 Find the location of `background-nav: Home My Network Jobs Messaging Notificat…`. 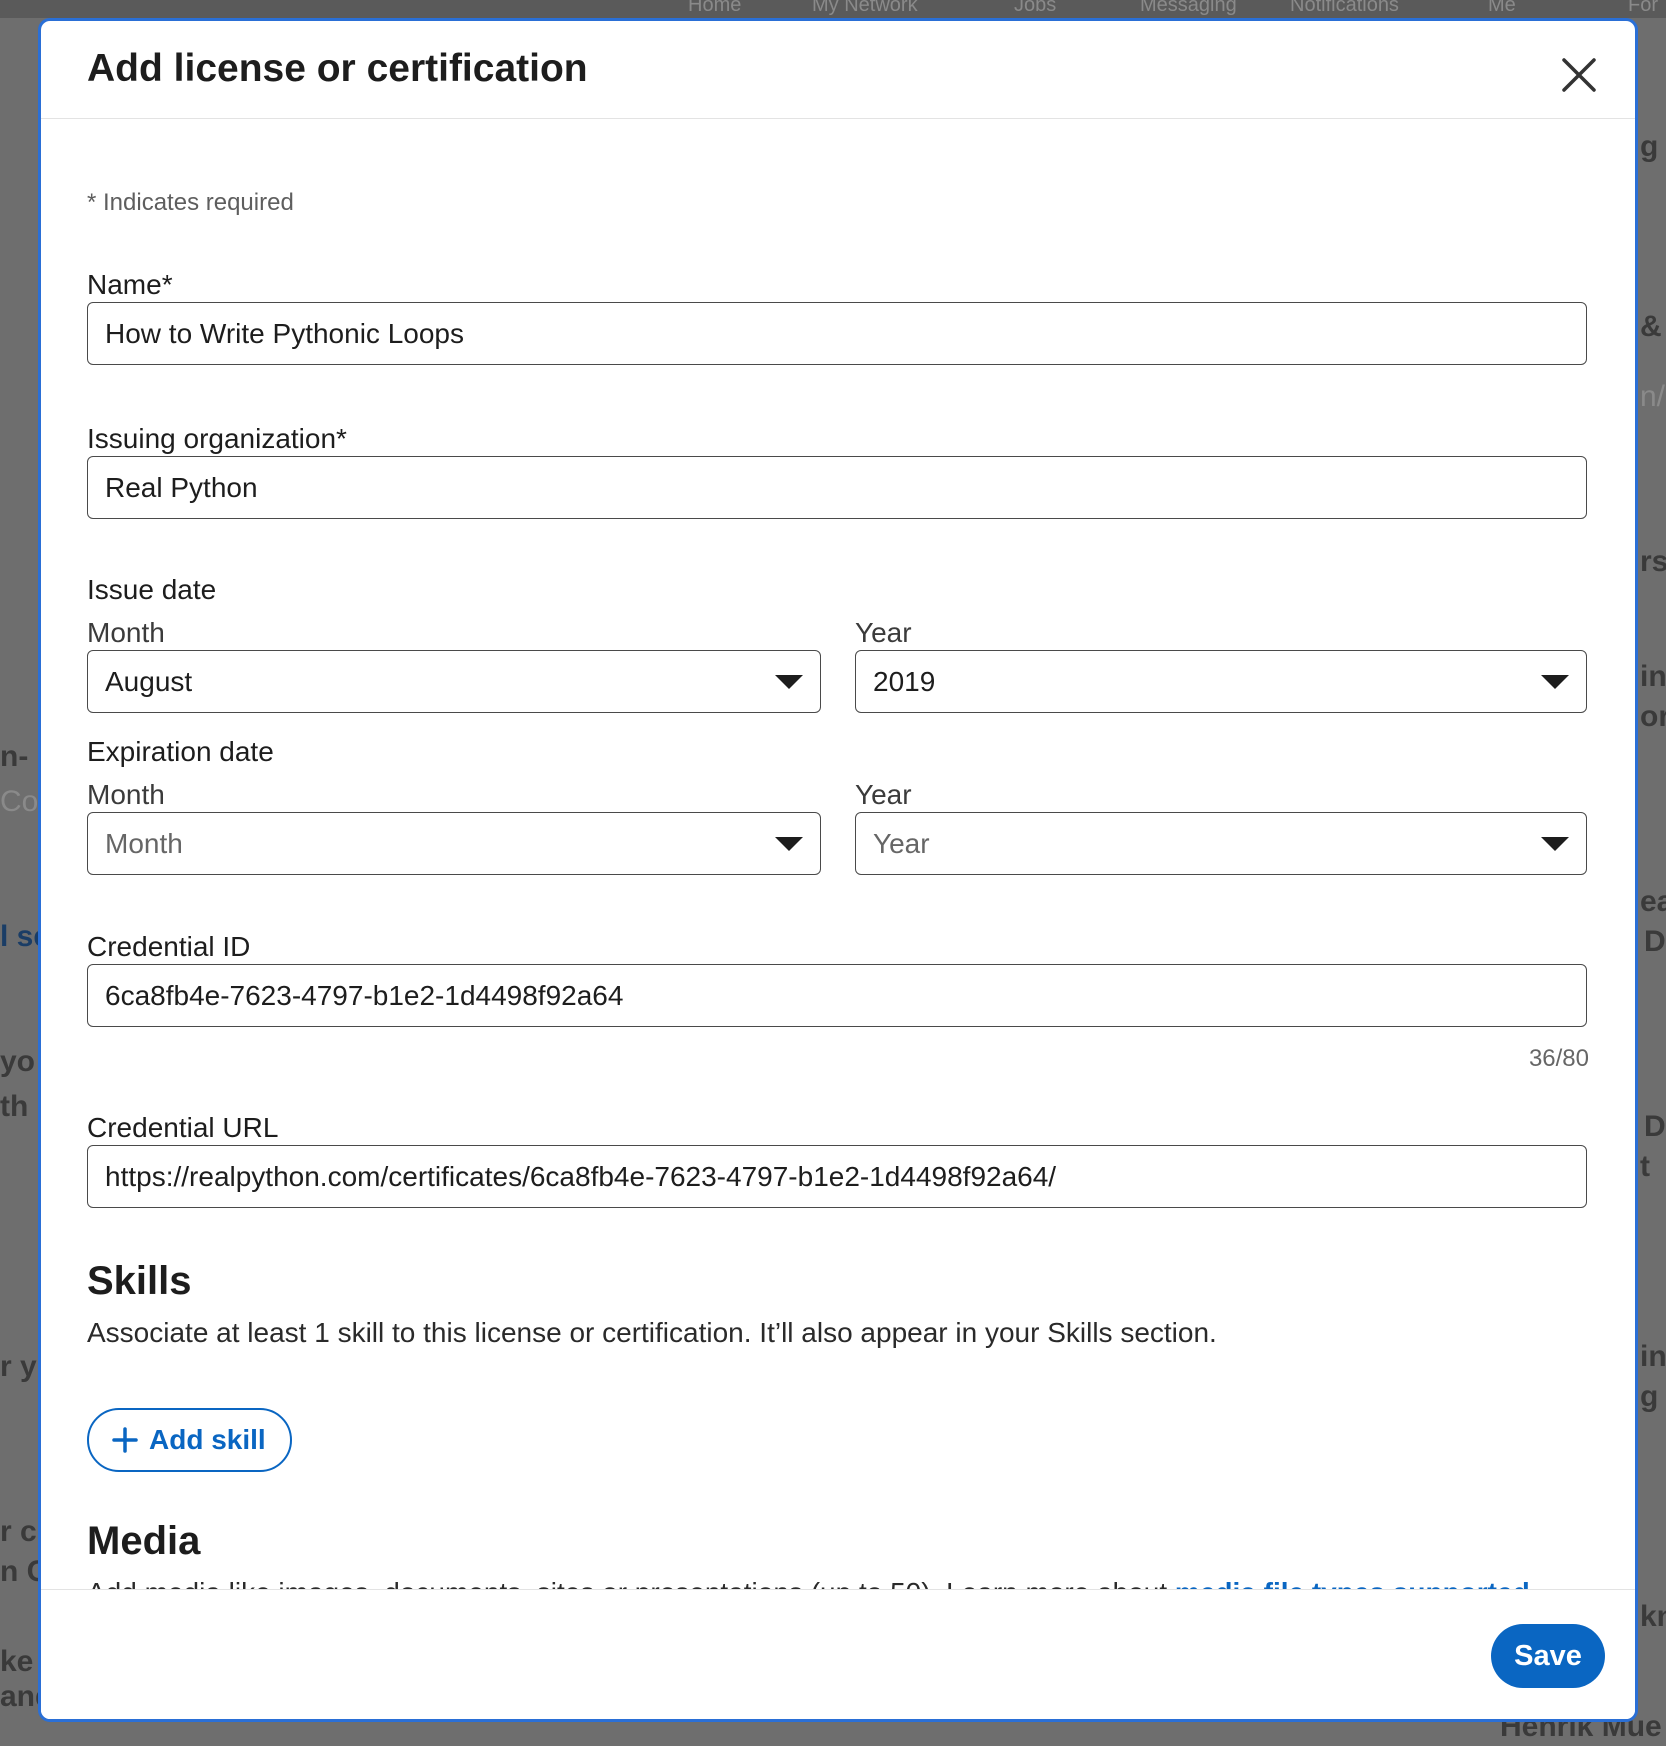

background-nav: Home My Network Jobs Messaging Notificat… is located at coordinates (833, 9).